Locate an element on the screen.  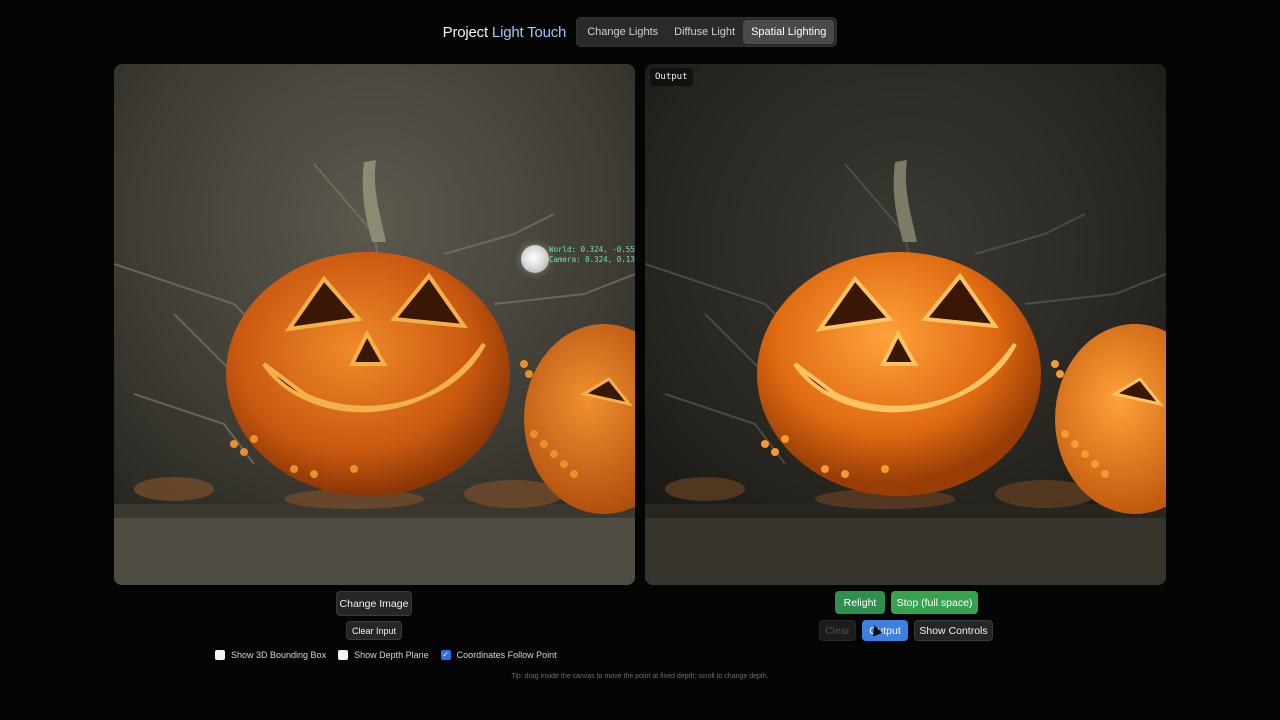
change-image-button: Change Image is located at coordinates (374, 603).